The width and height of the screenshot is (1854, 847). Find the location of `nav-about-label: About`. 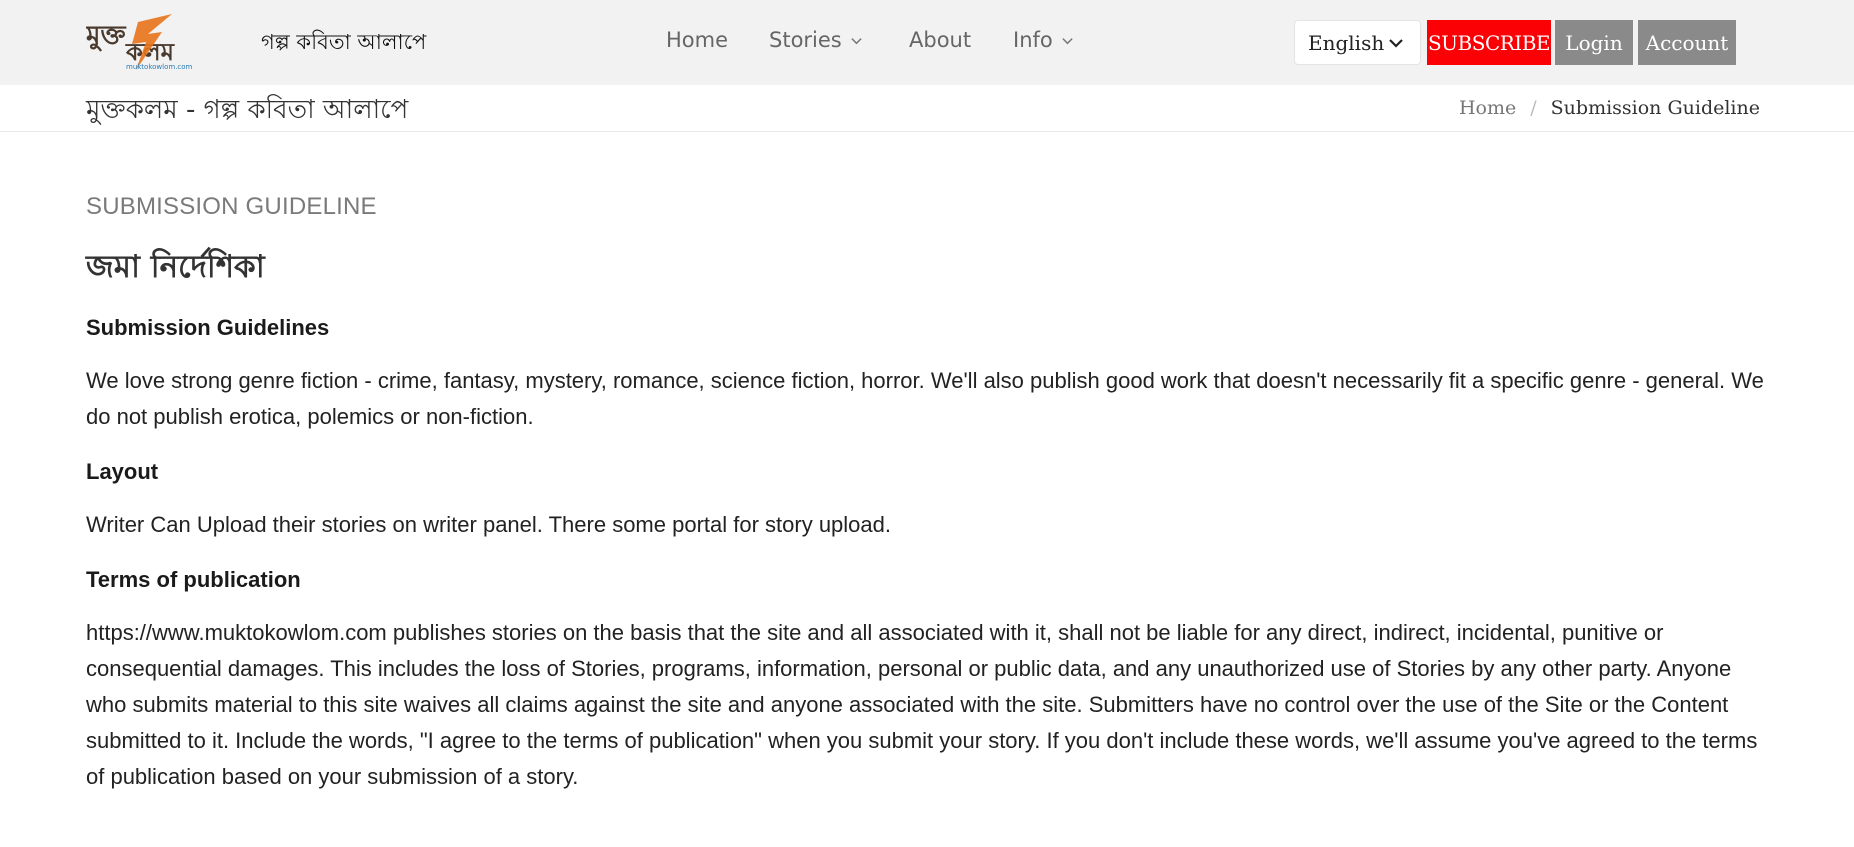

nav-about-label: About is located at coordinates (940, 40).